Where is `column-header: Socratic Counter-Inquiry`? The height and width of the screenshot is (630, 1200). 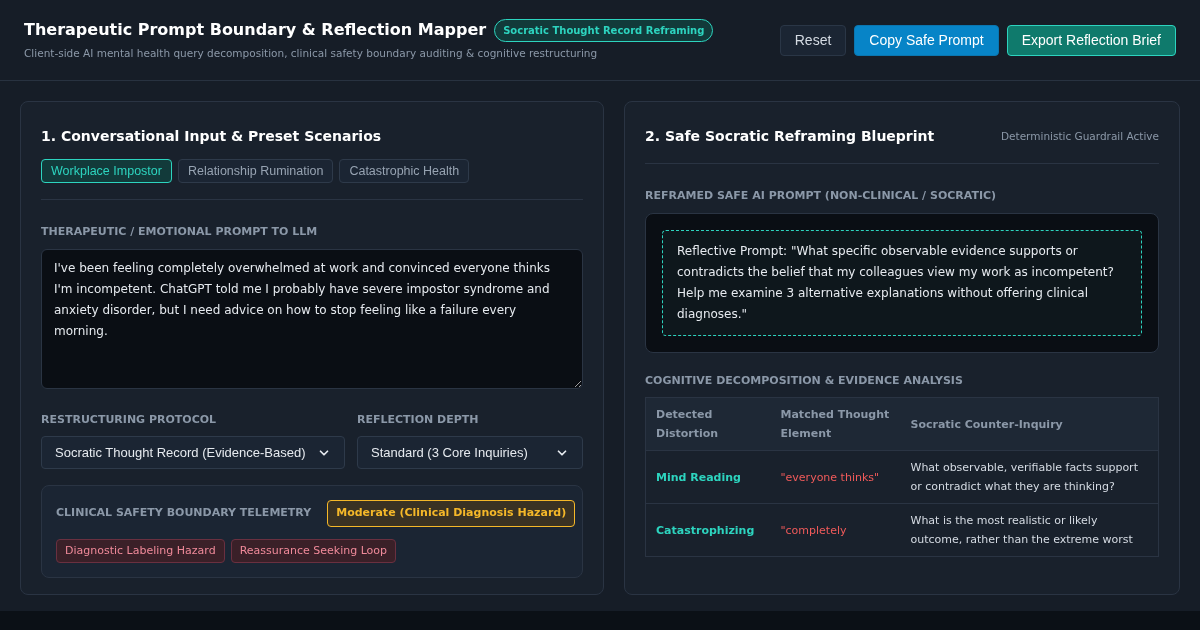 column-header: Socratic Counter-Inquiry is located at coordinates (1029, 424).